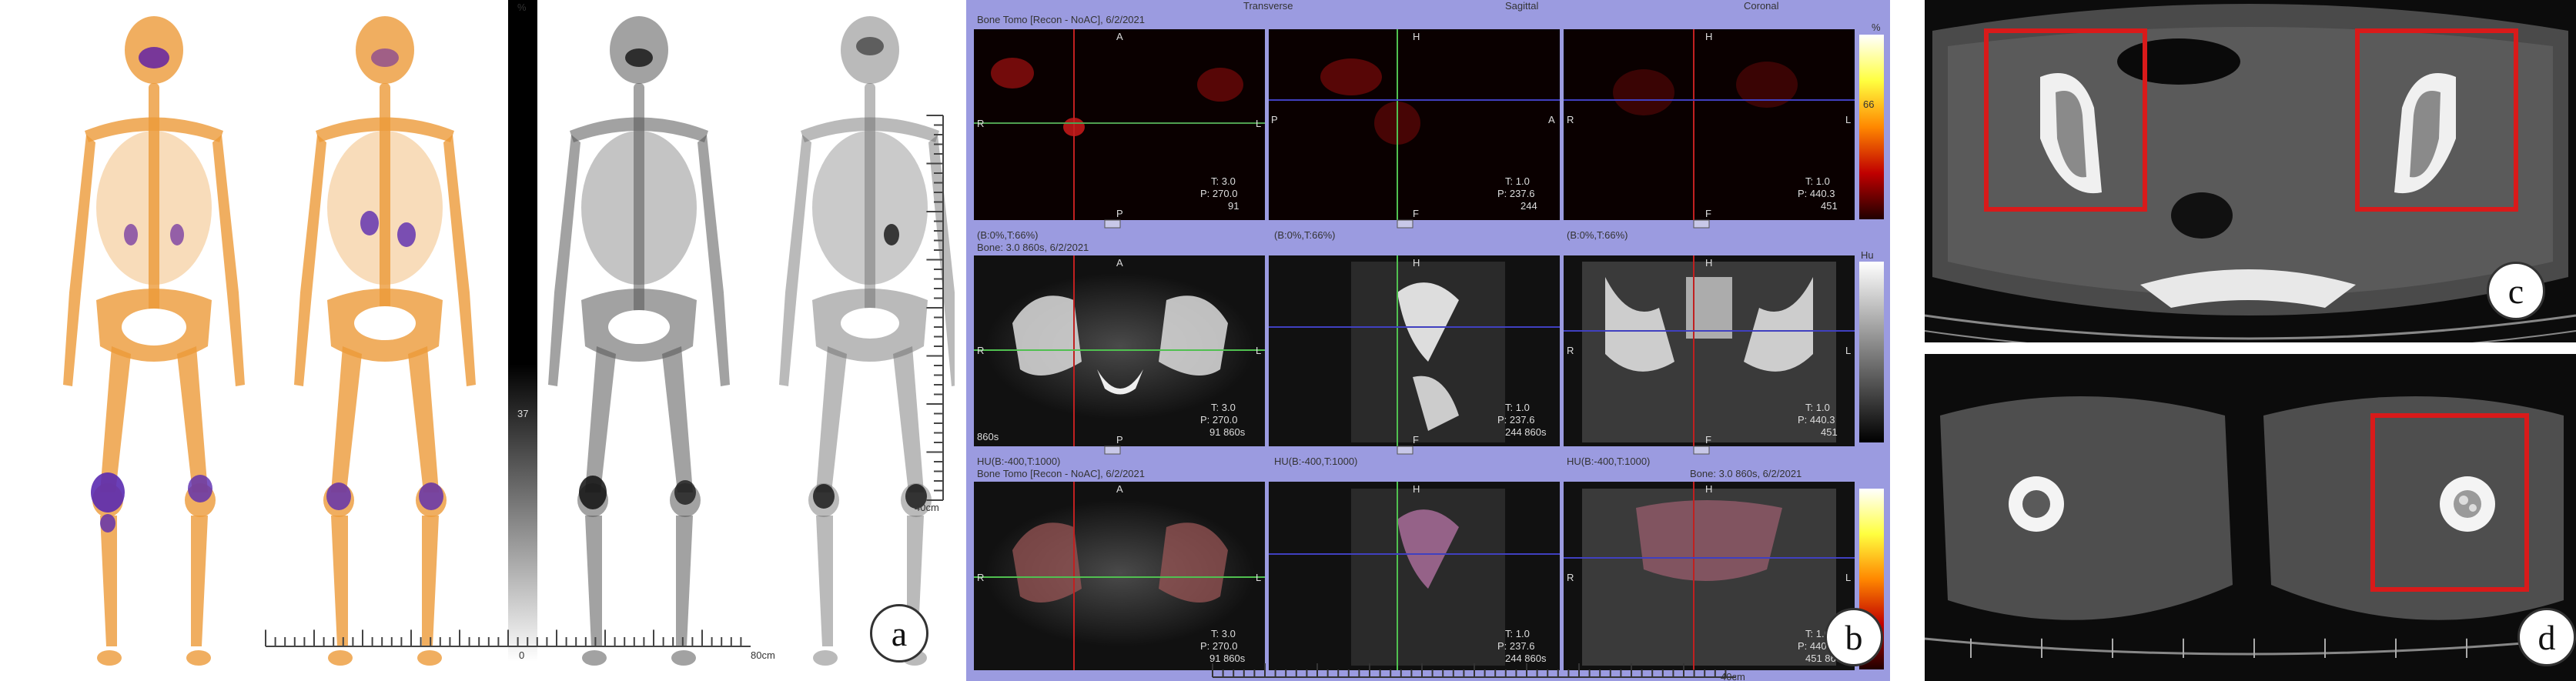 This screenshot has height=681, width=2576. I want to click on svg-text: Hu, so click(1868, 255).